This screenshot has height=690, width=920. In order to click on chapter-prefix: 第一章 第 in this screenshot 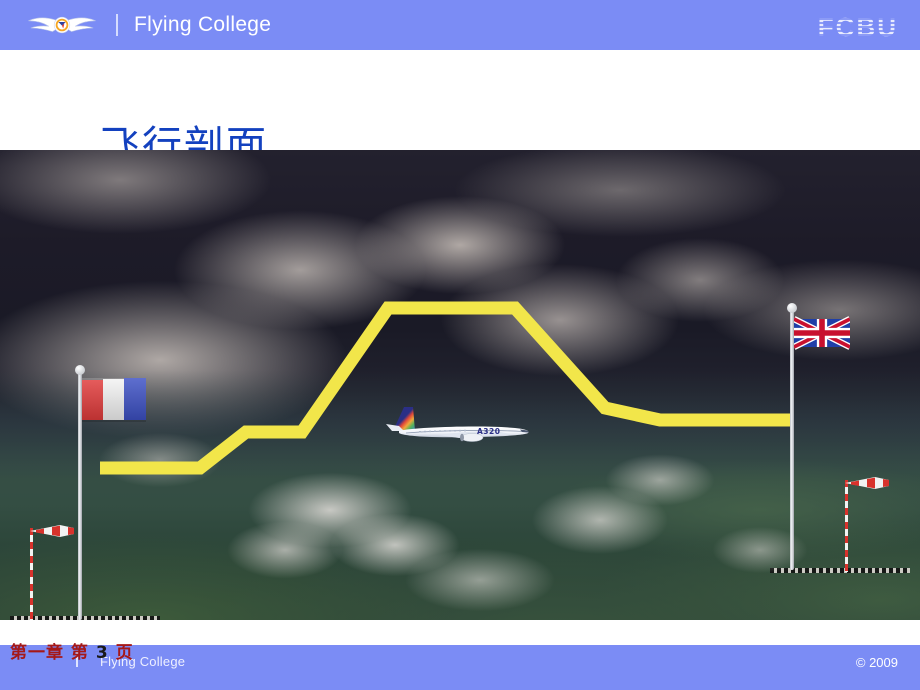, I will do `click(49, 653)`.